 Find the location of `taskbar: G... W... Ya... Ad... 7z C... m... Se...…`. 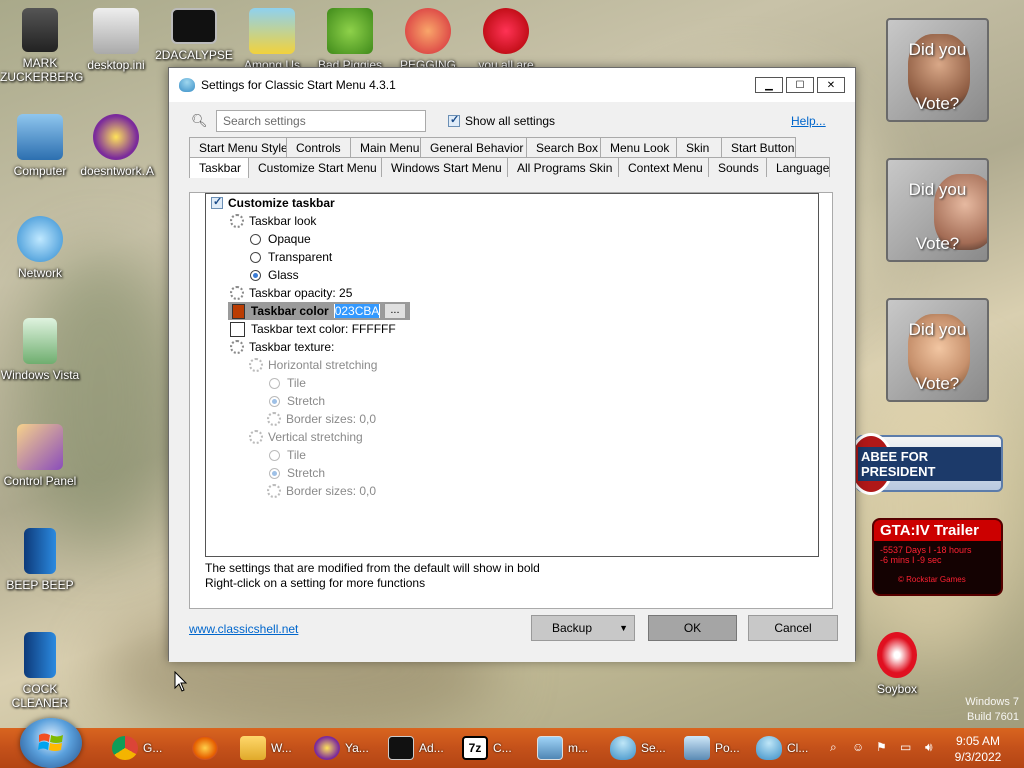

taskbar: G... W... Ya... Ad... 7z C... m... Se...… is located at coordinates (512, 743).